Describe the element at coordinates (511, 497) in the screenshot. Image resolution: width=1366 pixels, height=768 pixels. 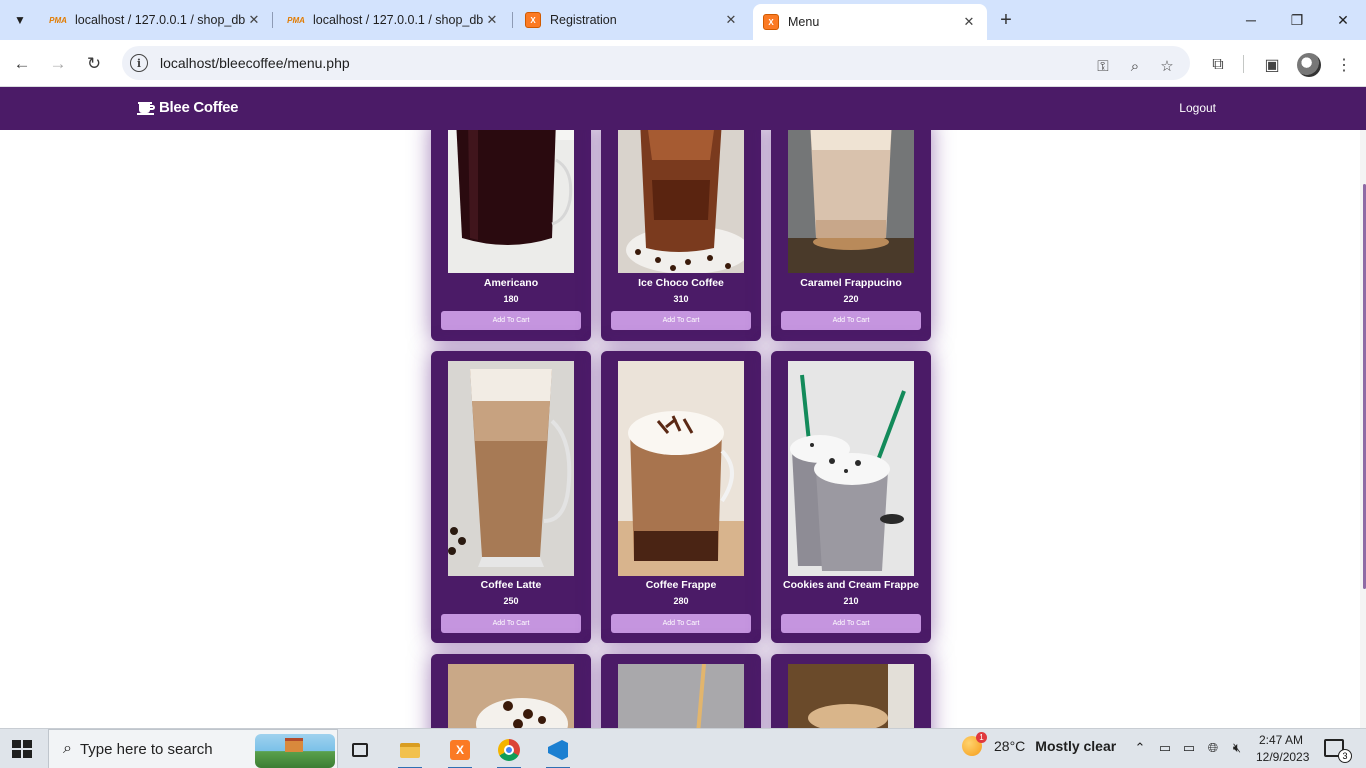
I see `product-card: Coffee Latte 250 Add To Cart` at that location.